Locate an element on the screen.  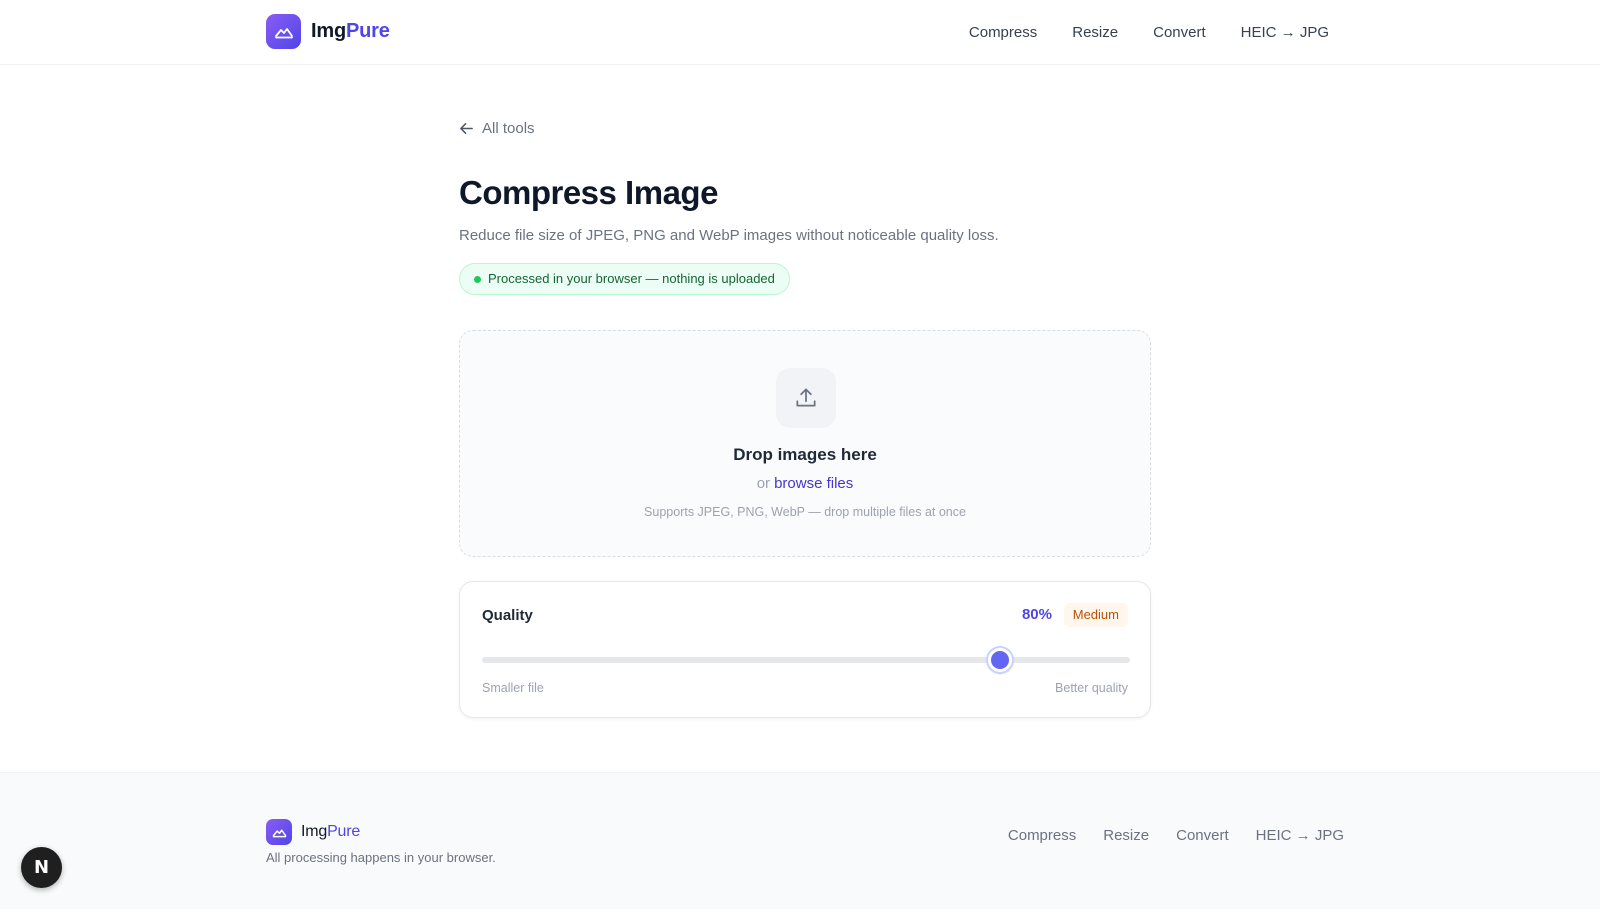
upload-icon is located at coordinates (806, 398).